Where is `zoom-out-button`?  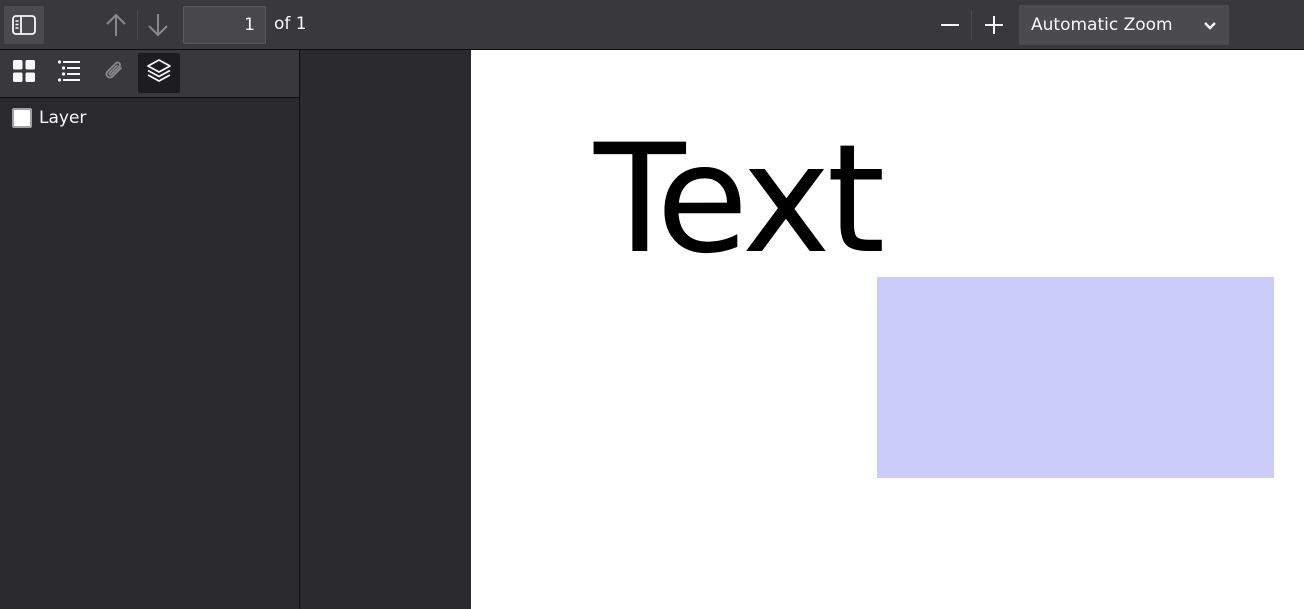
zoom-out-button is located at coordinates (950, 25).